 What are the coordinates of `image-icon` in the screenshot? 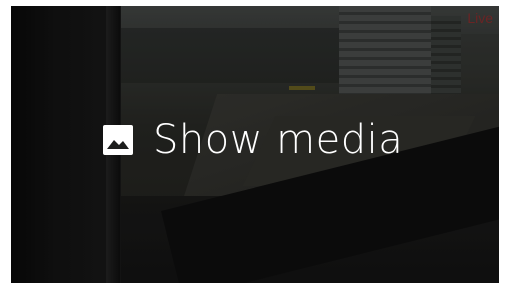 It's located at (118, 140).